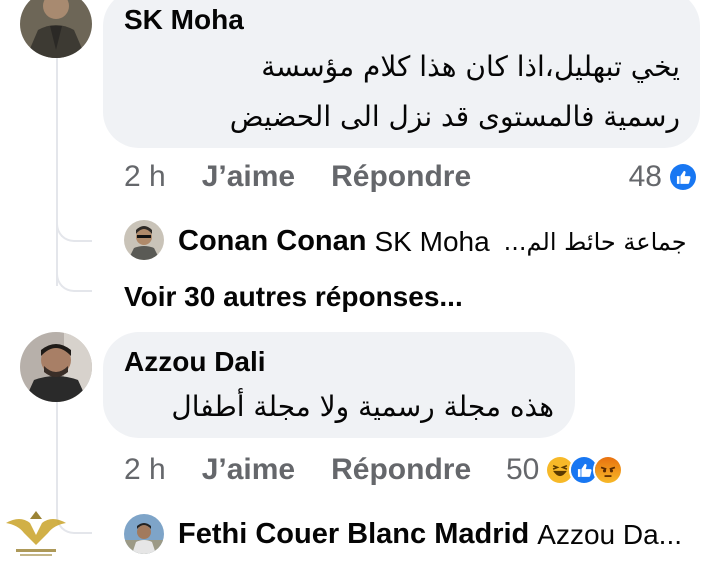  What do you see at coordinates (683, 177) in the screenshot?
I see `like-icon` at bounding box center [683, 177].